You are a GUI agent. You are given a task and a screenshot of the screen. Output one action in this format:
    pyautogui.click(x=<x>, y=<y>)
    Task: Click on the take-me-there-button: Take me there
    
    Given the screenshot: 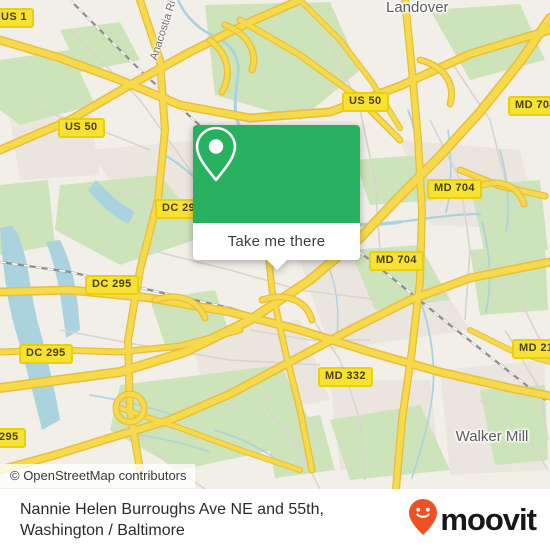 What is the action you would take?
    pyautogui.click(x=277, y=241)
    